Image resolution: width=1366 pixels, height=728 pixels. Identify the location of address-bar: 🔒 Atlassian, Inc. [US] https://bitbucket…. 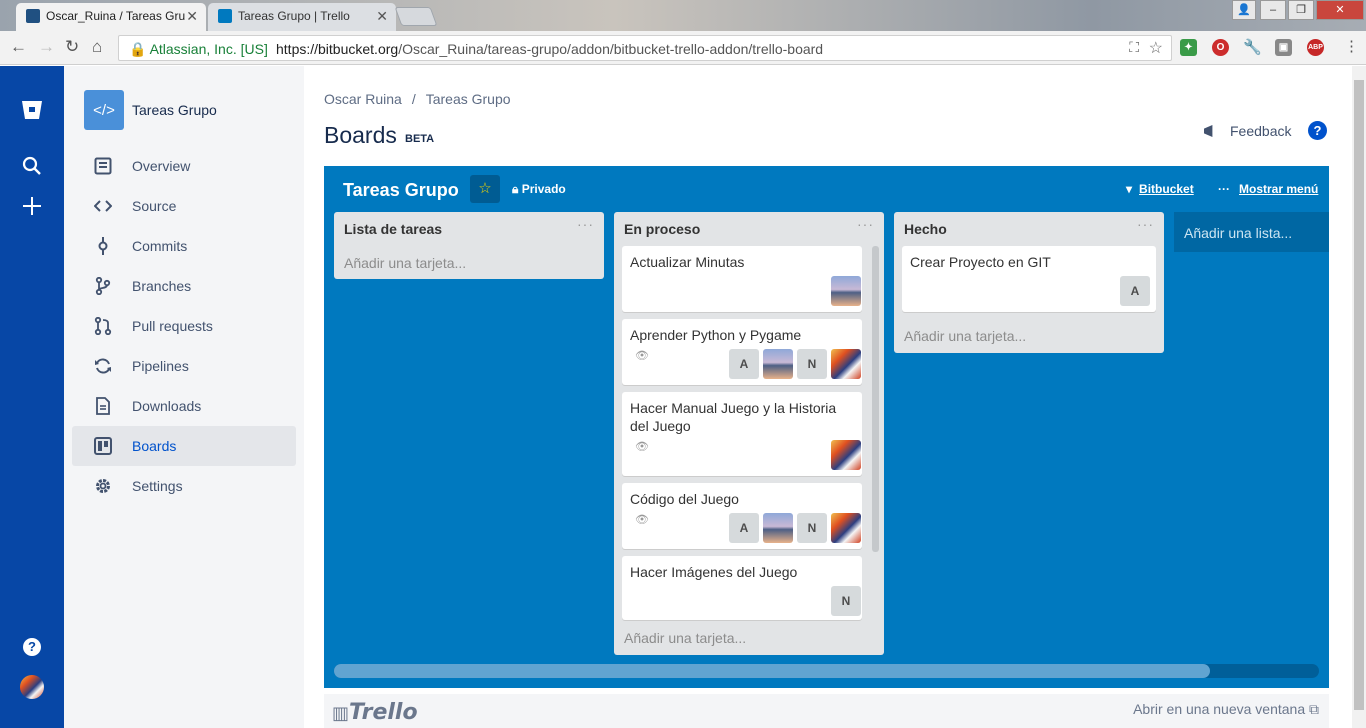
(645, 48).